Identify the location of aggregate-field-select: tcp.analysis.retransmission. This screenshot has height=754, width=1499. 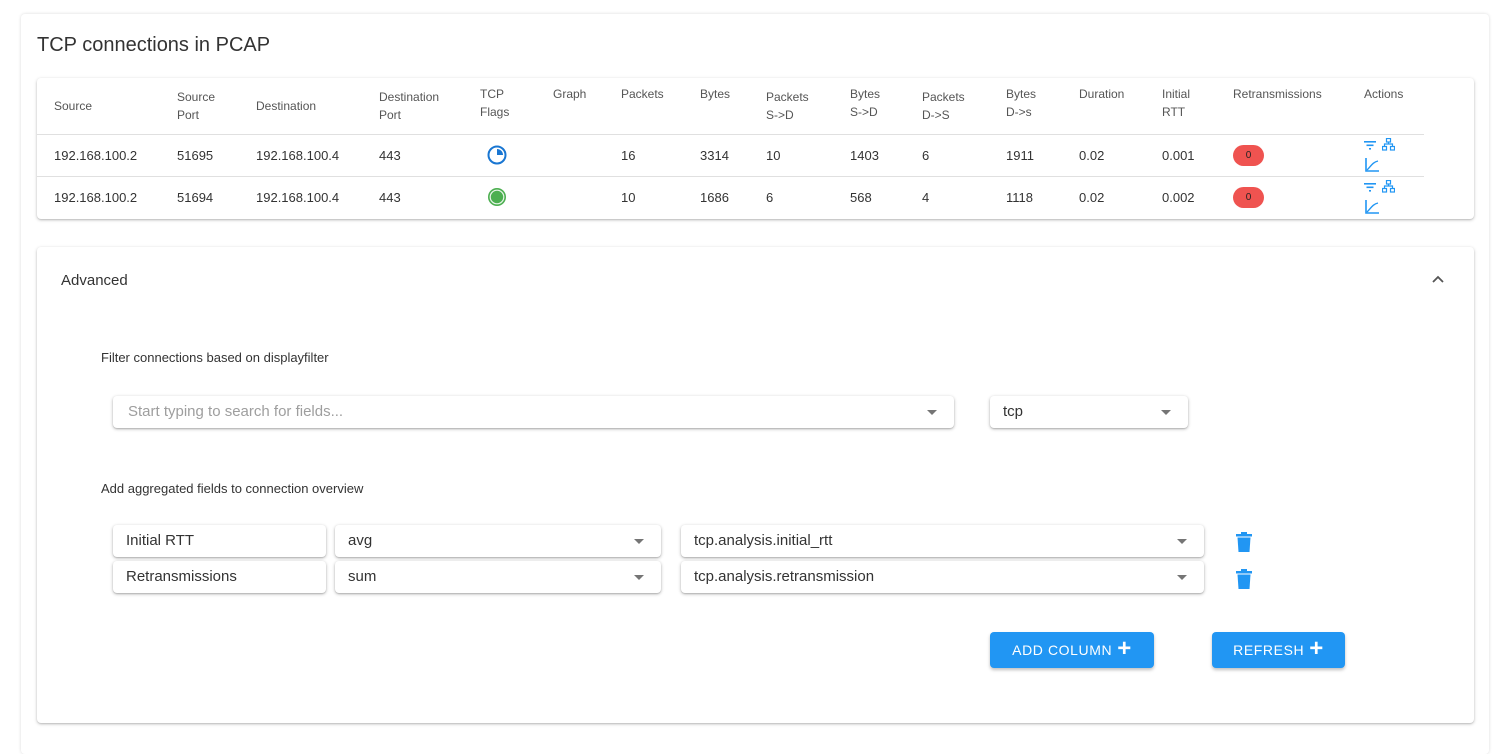
(942, 577).